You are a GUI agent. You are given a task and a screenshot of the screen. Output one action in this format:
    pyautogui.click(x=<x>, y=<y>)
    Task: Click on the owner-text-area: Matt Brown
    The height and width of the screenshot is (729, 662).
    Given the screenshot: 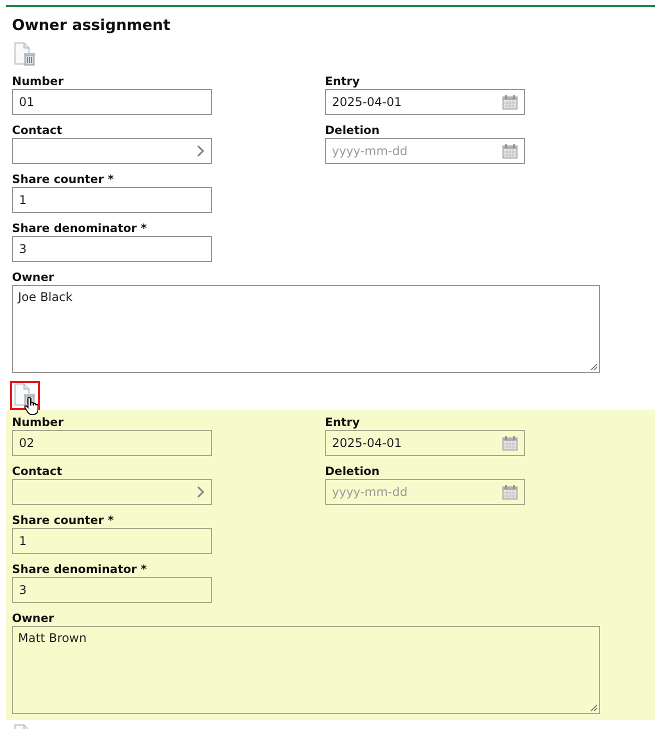 What is the action you would take?
    pyautogui.click(x=306, y=670)
    